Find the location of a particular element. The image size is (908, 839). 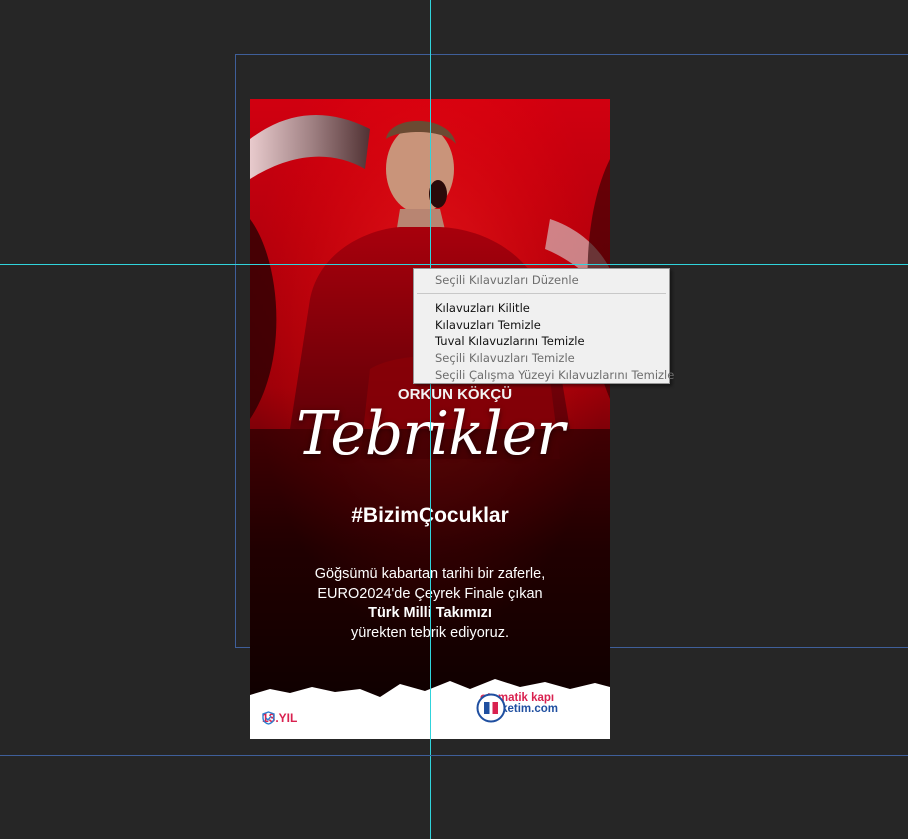

vertical-guide is located at coordinates (430, 419).